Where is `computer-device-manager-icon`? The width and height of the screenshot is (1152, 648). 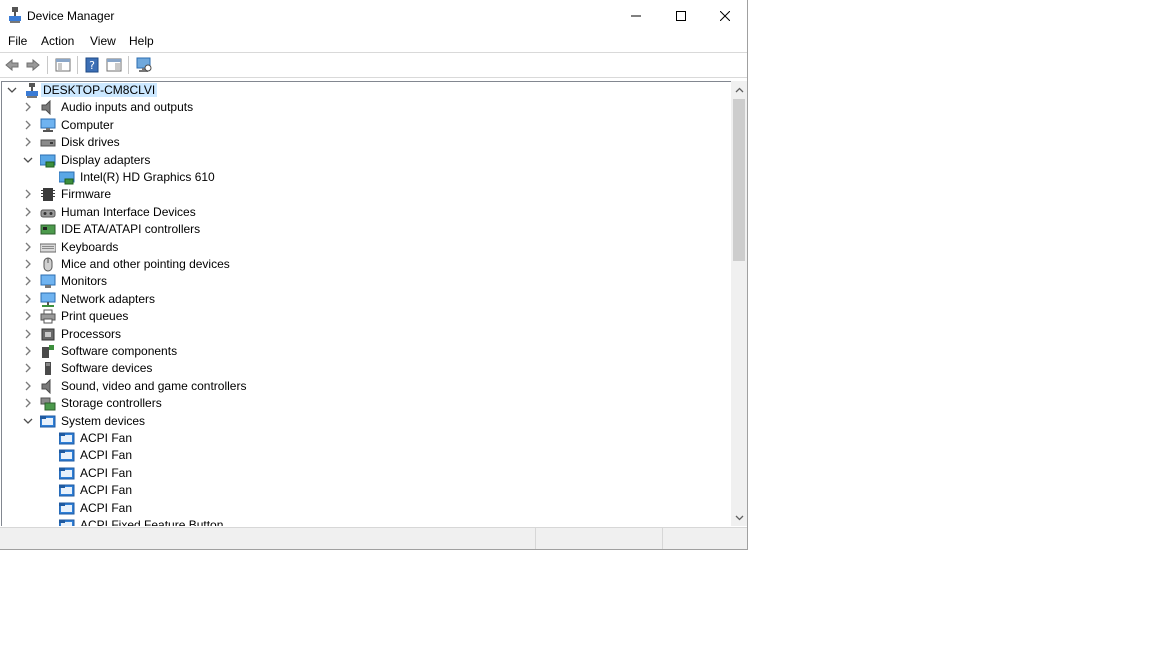
computer-device-manager-icon is located at coordinates (32, 90).